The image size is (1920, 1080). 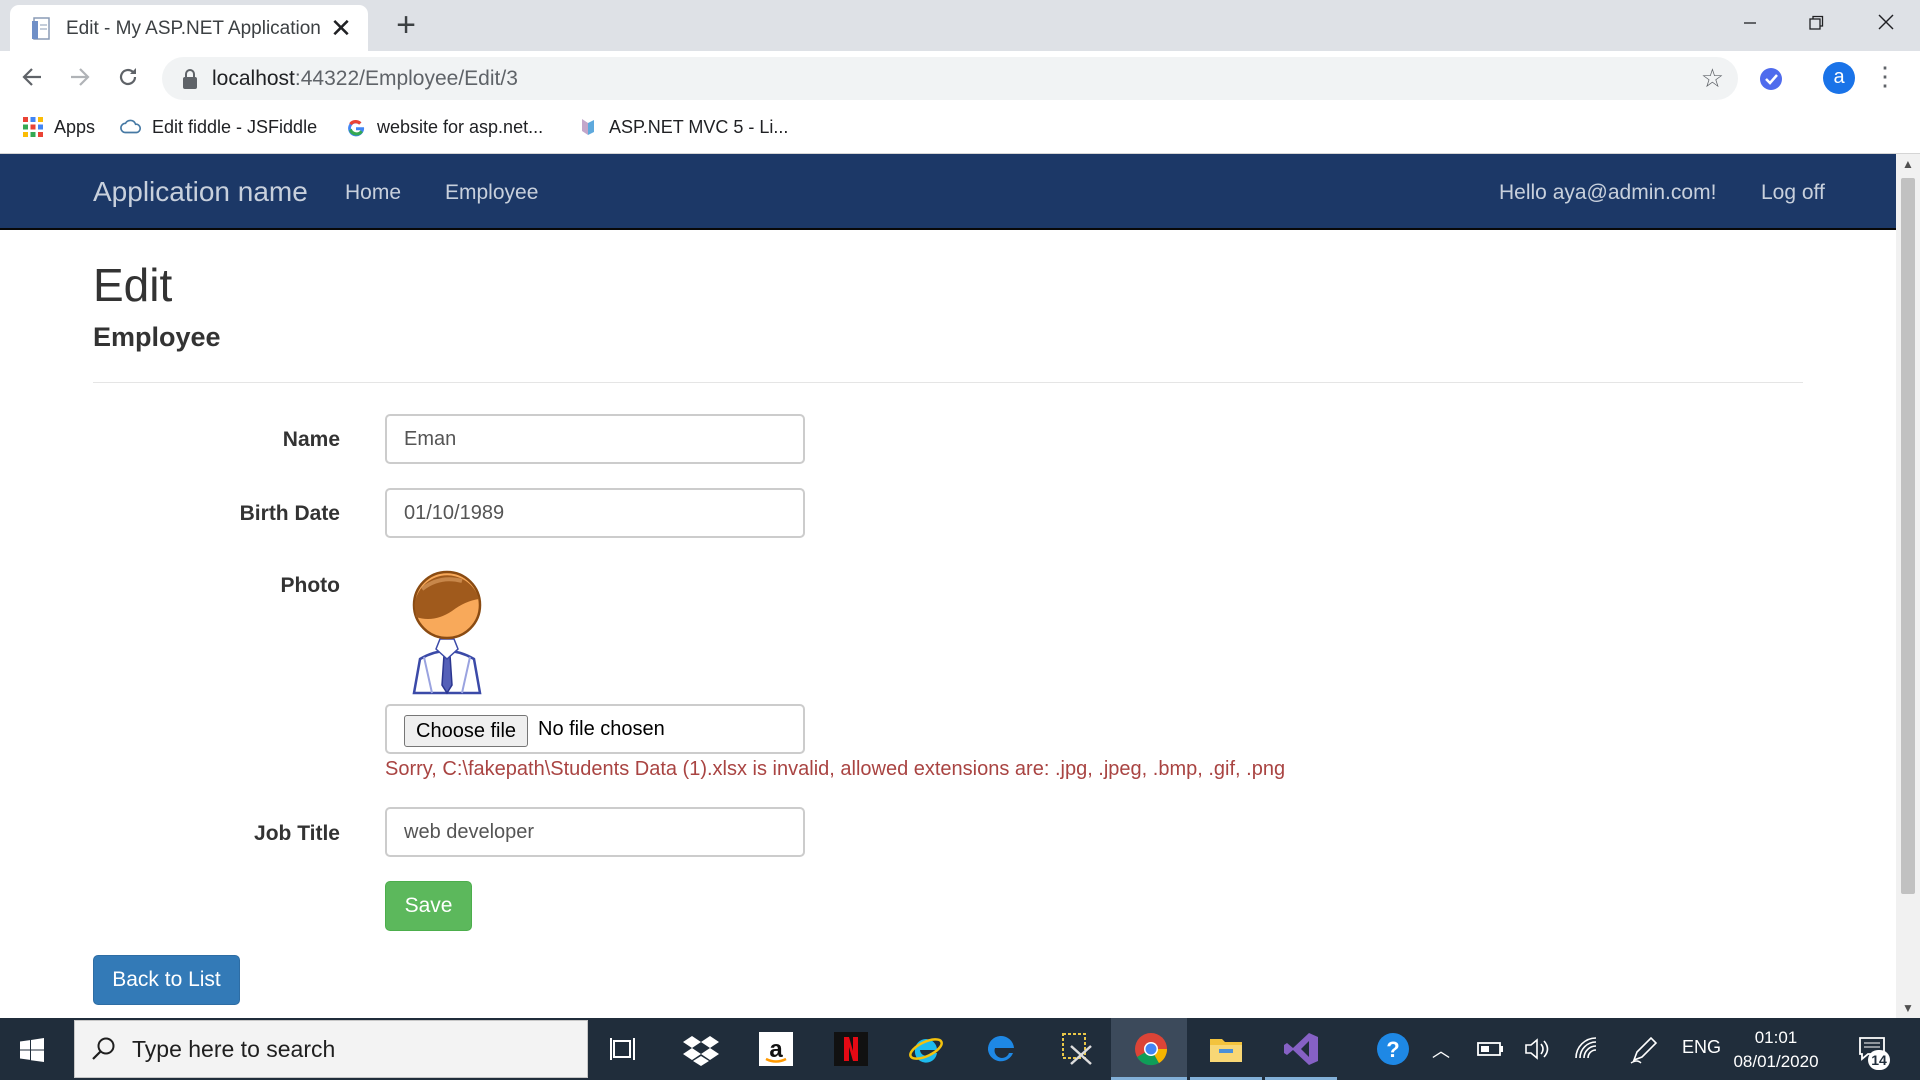 What do you see at coordinates (80, 79) in the screenshot?
I see `forward-arrow-icon` at bounding box center [80, 79].